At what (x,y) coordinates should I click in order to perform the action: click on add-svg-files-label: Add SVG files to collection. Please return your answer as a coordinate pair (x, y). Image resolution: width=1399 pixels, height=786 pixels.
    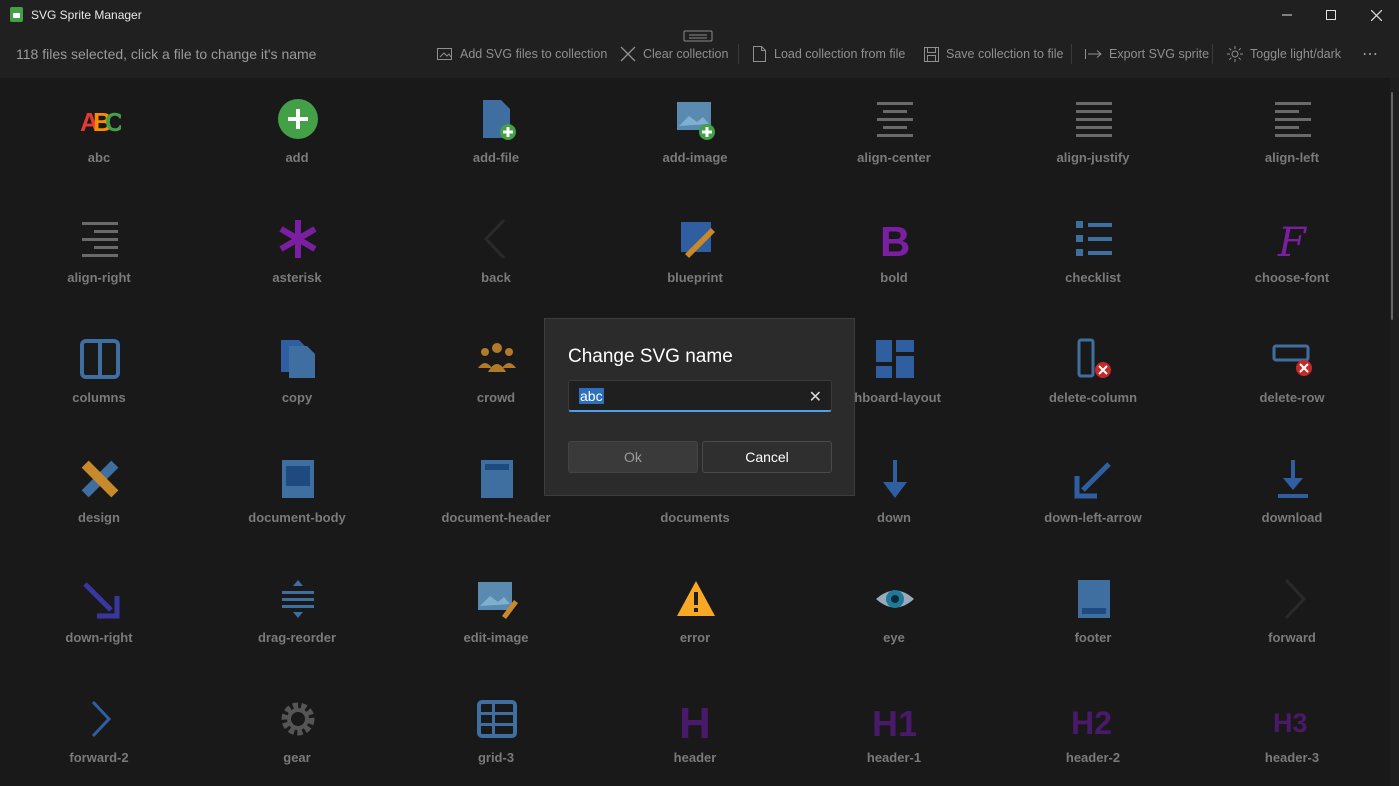
    Looking at the image, I should click on (534, 54).